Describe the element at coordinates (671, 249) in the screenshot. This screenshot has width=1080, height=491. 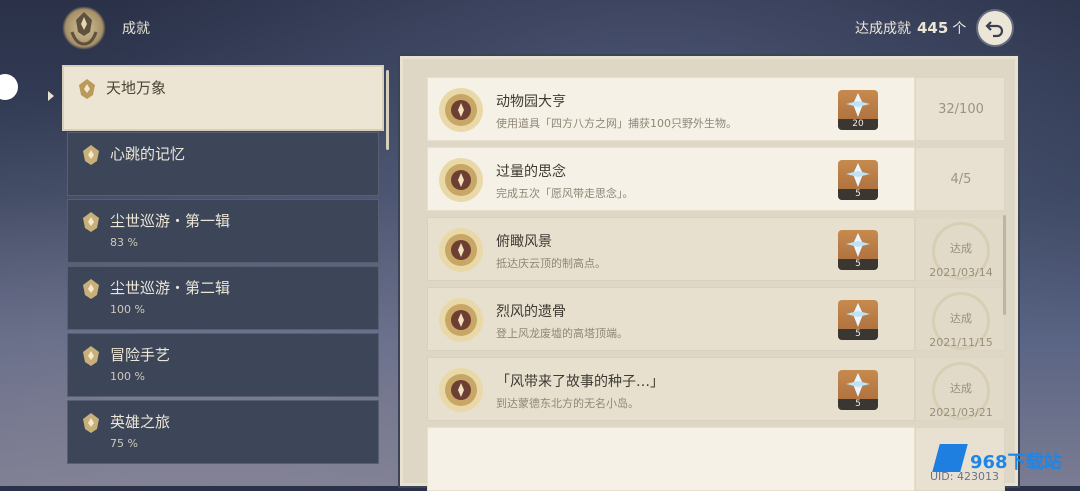
I see `achievement-card: 俯瞰风景 抵达庆云顶的制高点。 5` at that location.